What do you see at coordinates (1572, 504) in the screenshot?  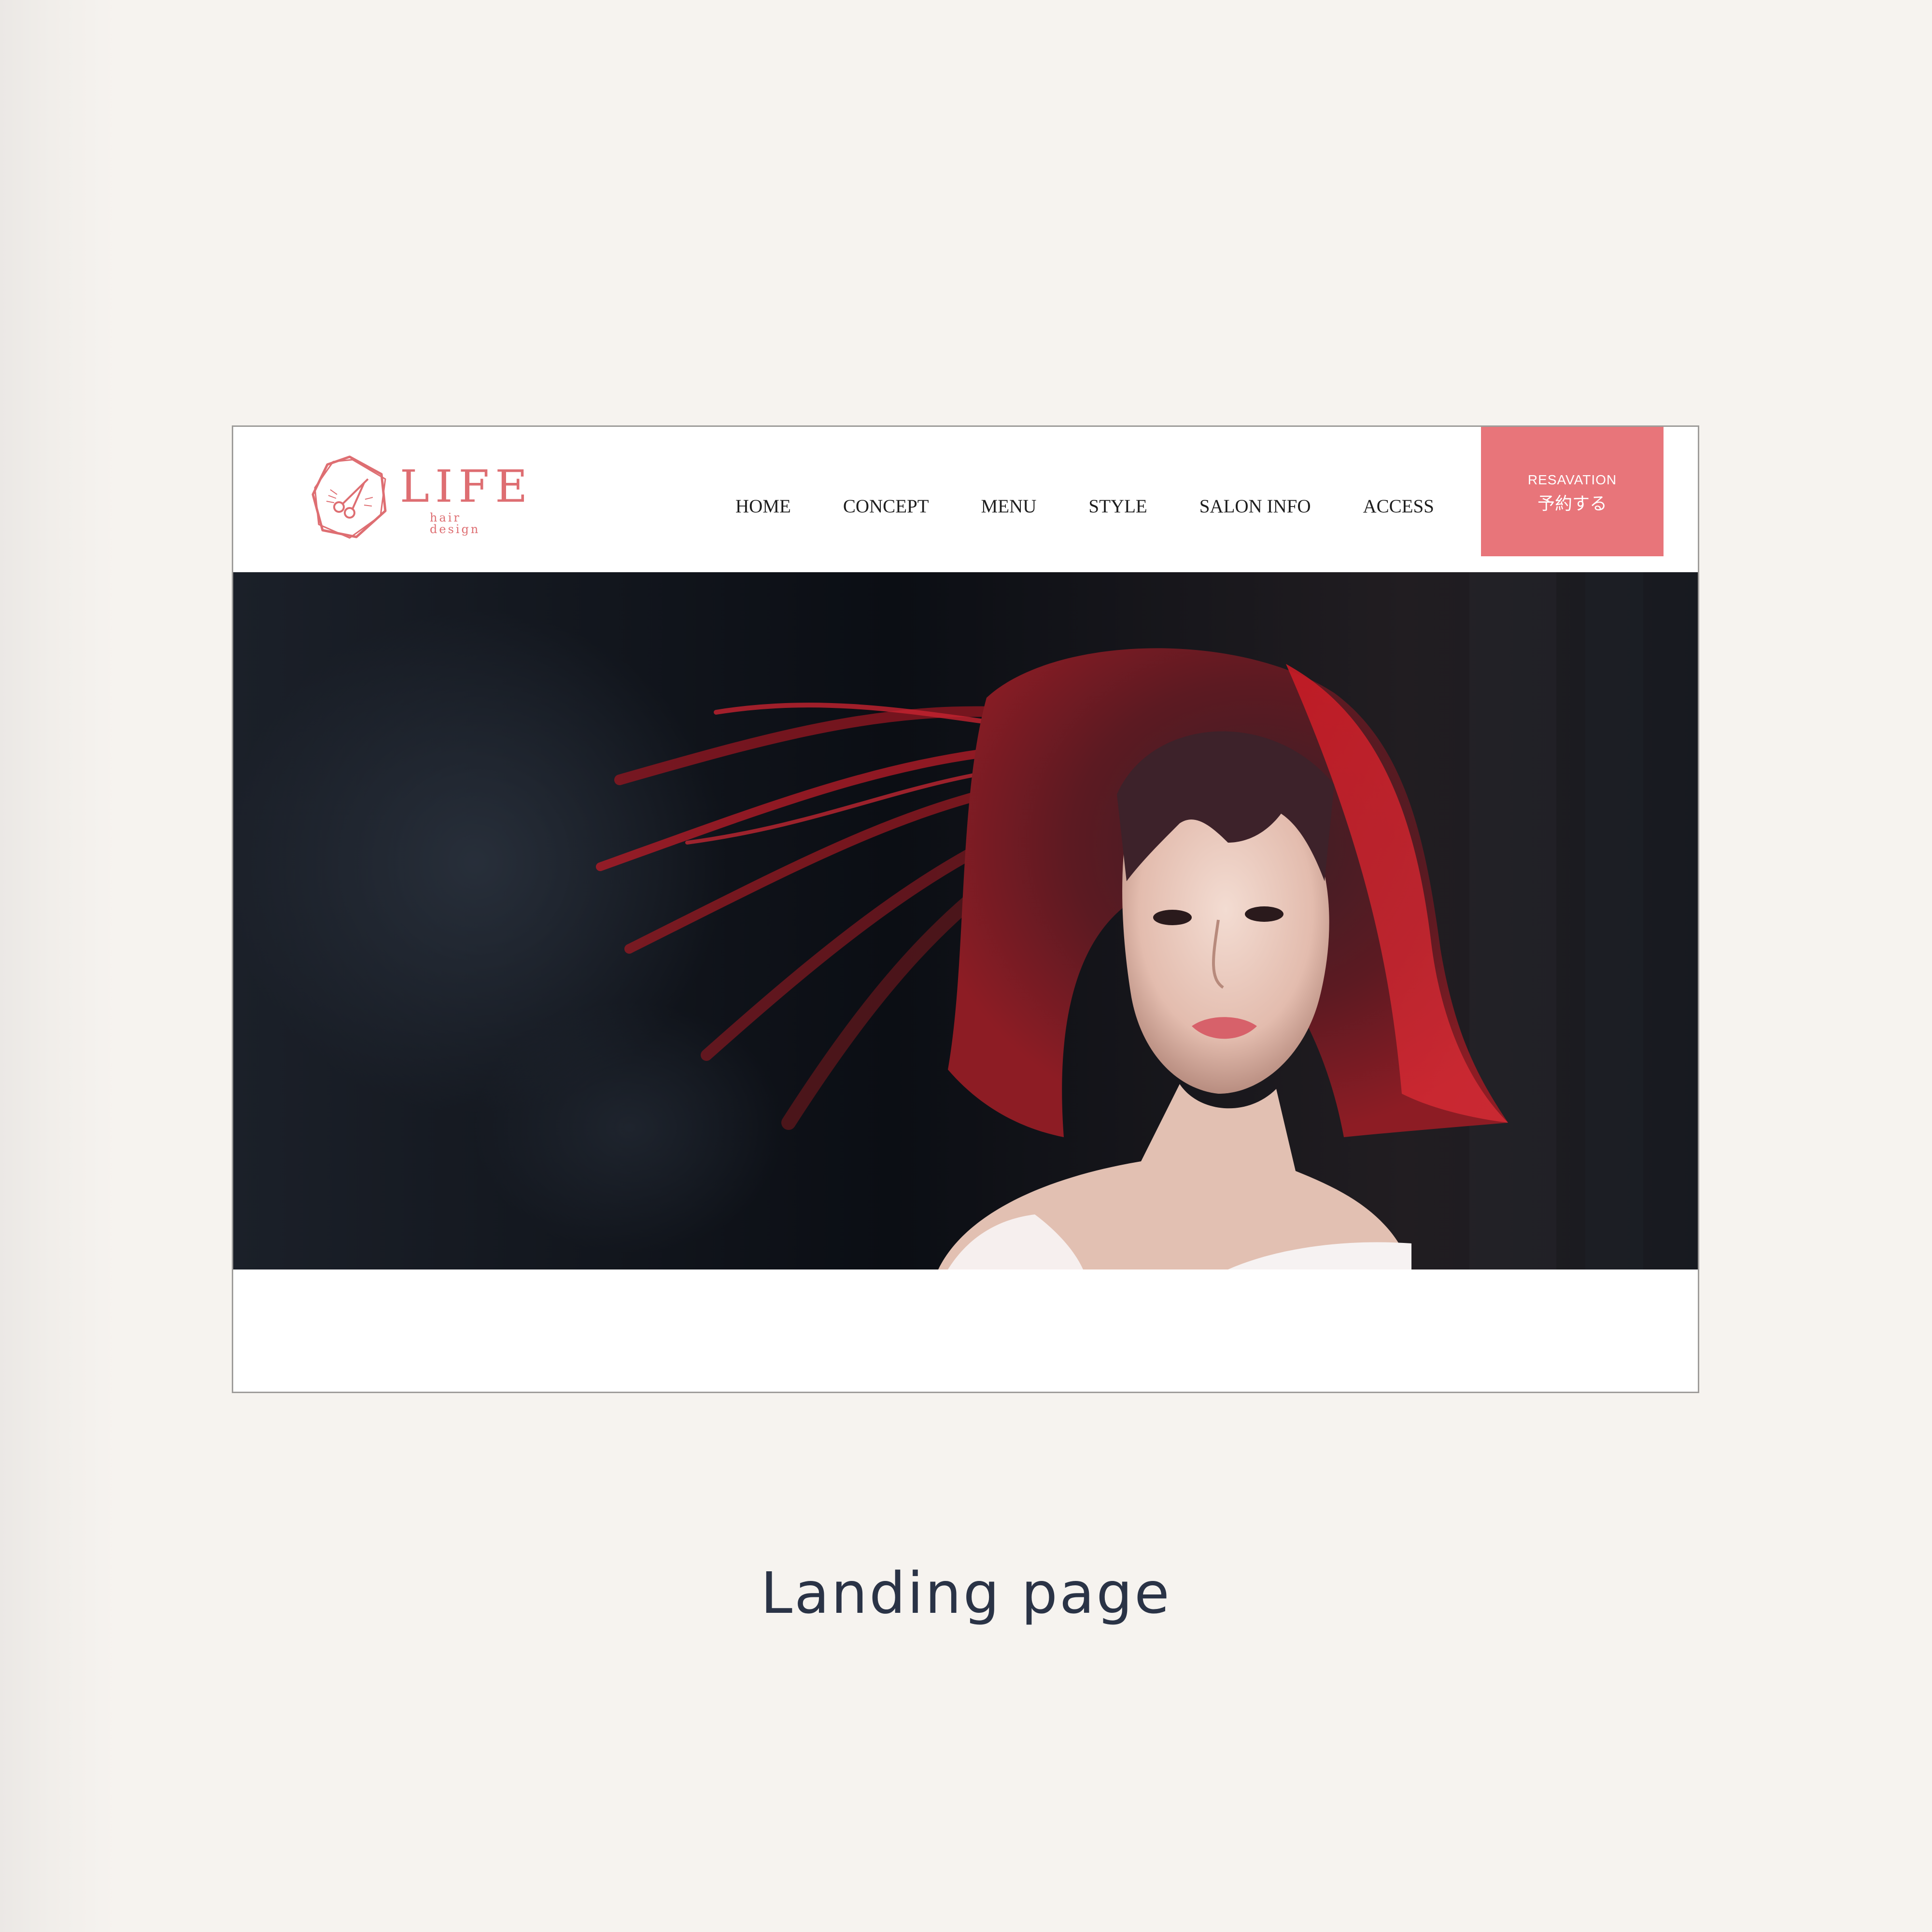 I see `reservation-label-ja: 予約する` at bounding box center [1572, 504].